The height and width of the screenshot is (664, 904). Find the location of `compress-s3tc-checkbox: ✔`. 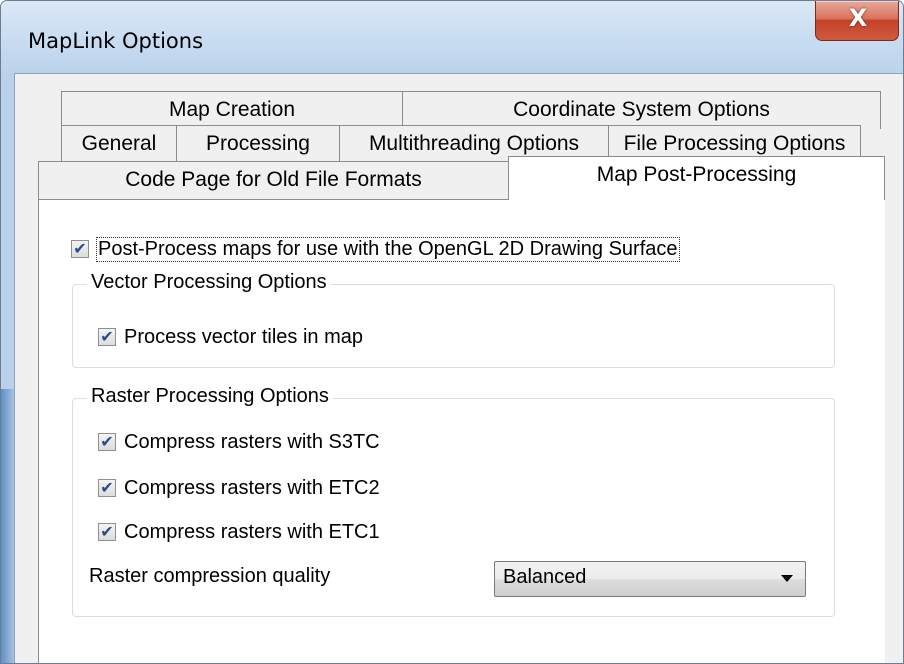

compress-s3tc-checkbox: ✔ is located at coordinates (107, 442).